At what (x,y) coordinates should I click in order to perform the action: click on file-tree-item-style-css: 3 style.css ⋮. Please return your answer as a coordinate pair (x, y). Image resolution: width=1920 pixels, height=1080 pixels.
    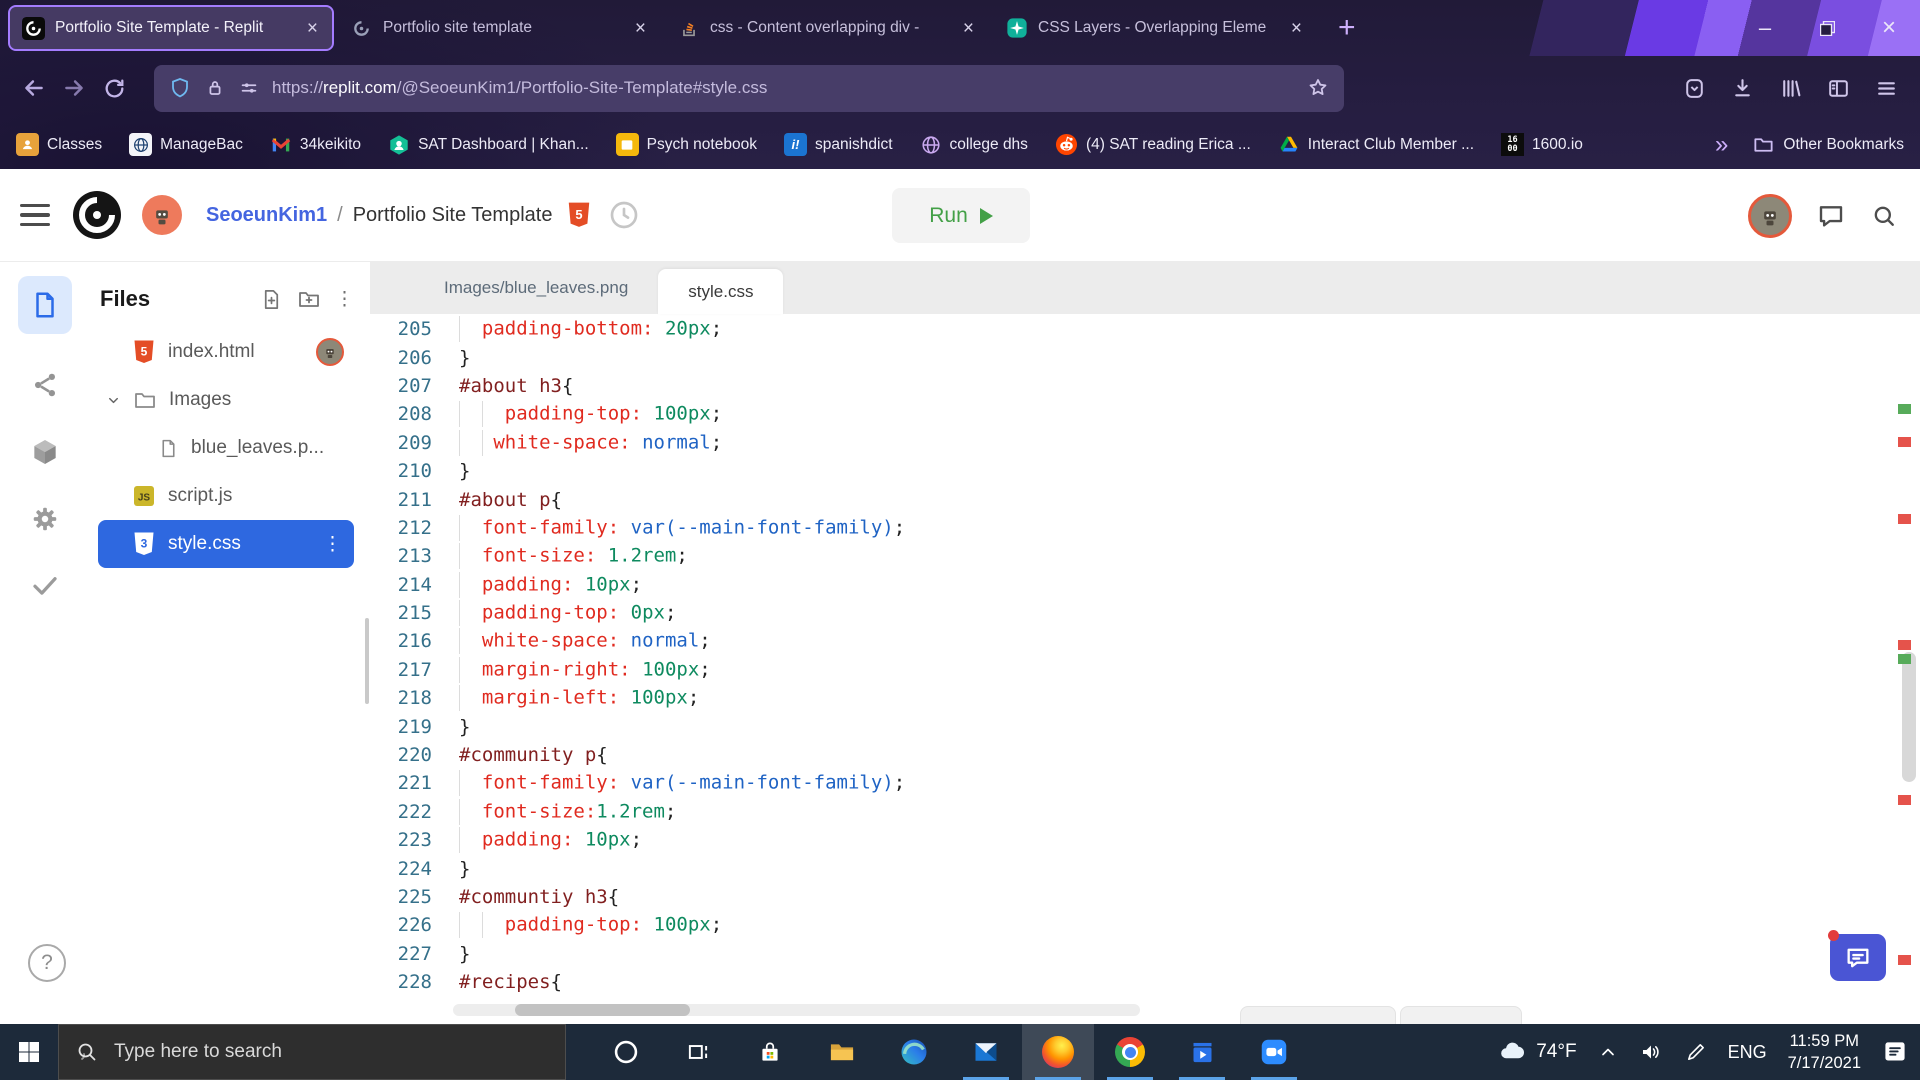
    Looking at the image, I should click on (226, 544).